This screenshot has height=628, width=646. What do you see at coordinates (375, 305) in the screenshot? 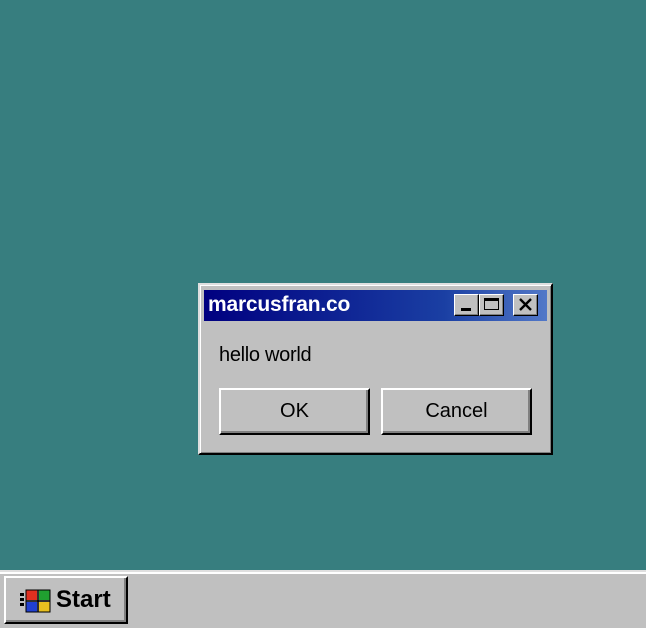
I see `dialog-titlebar: marcusfran.co` at bounding box center [375, 305].